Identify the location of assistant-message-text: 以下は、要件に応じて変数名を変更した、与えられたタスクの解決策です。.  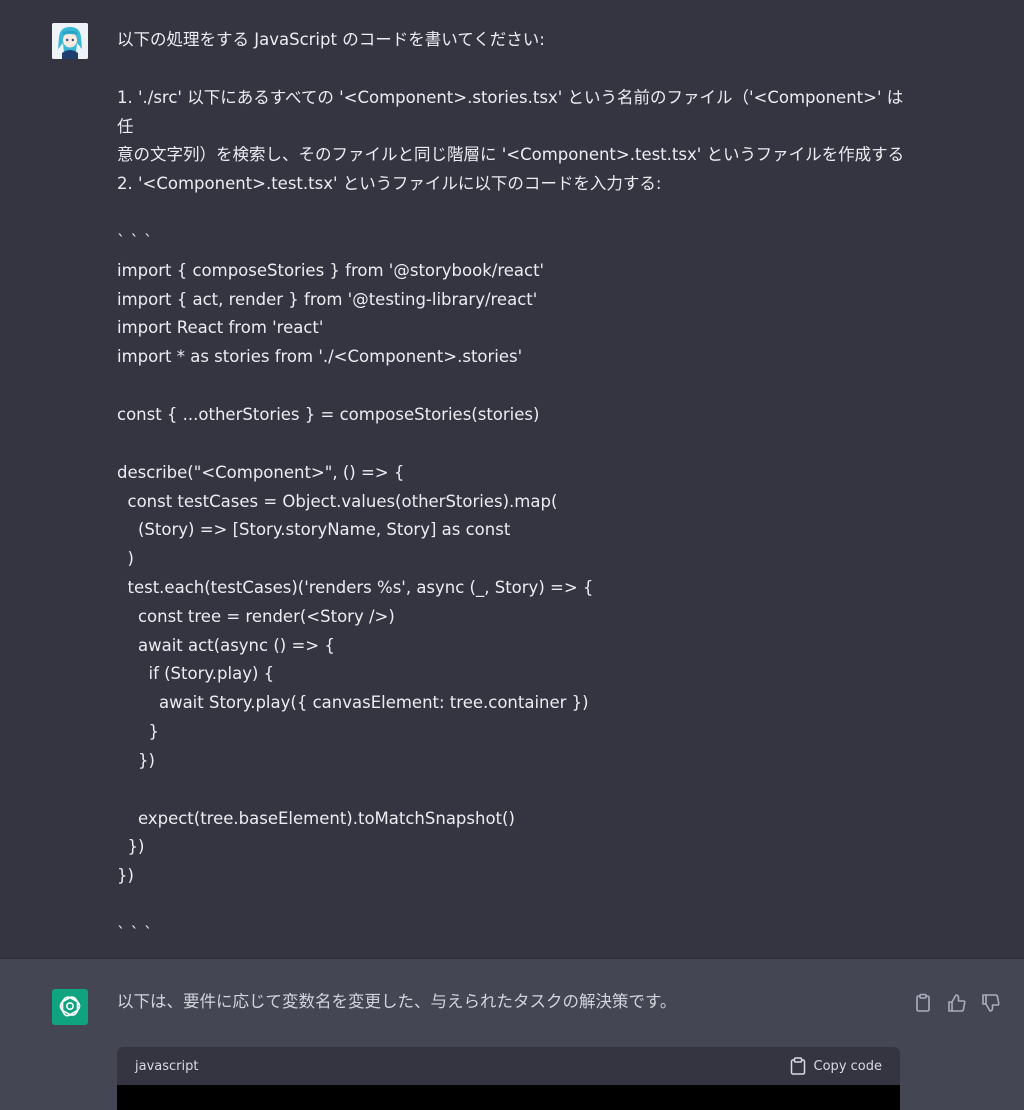
(397, 1001).